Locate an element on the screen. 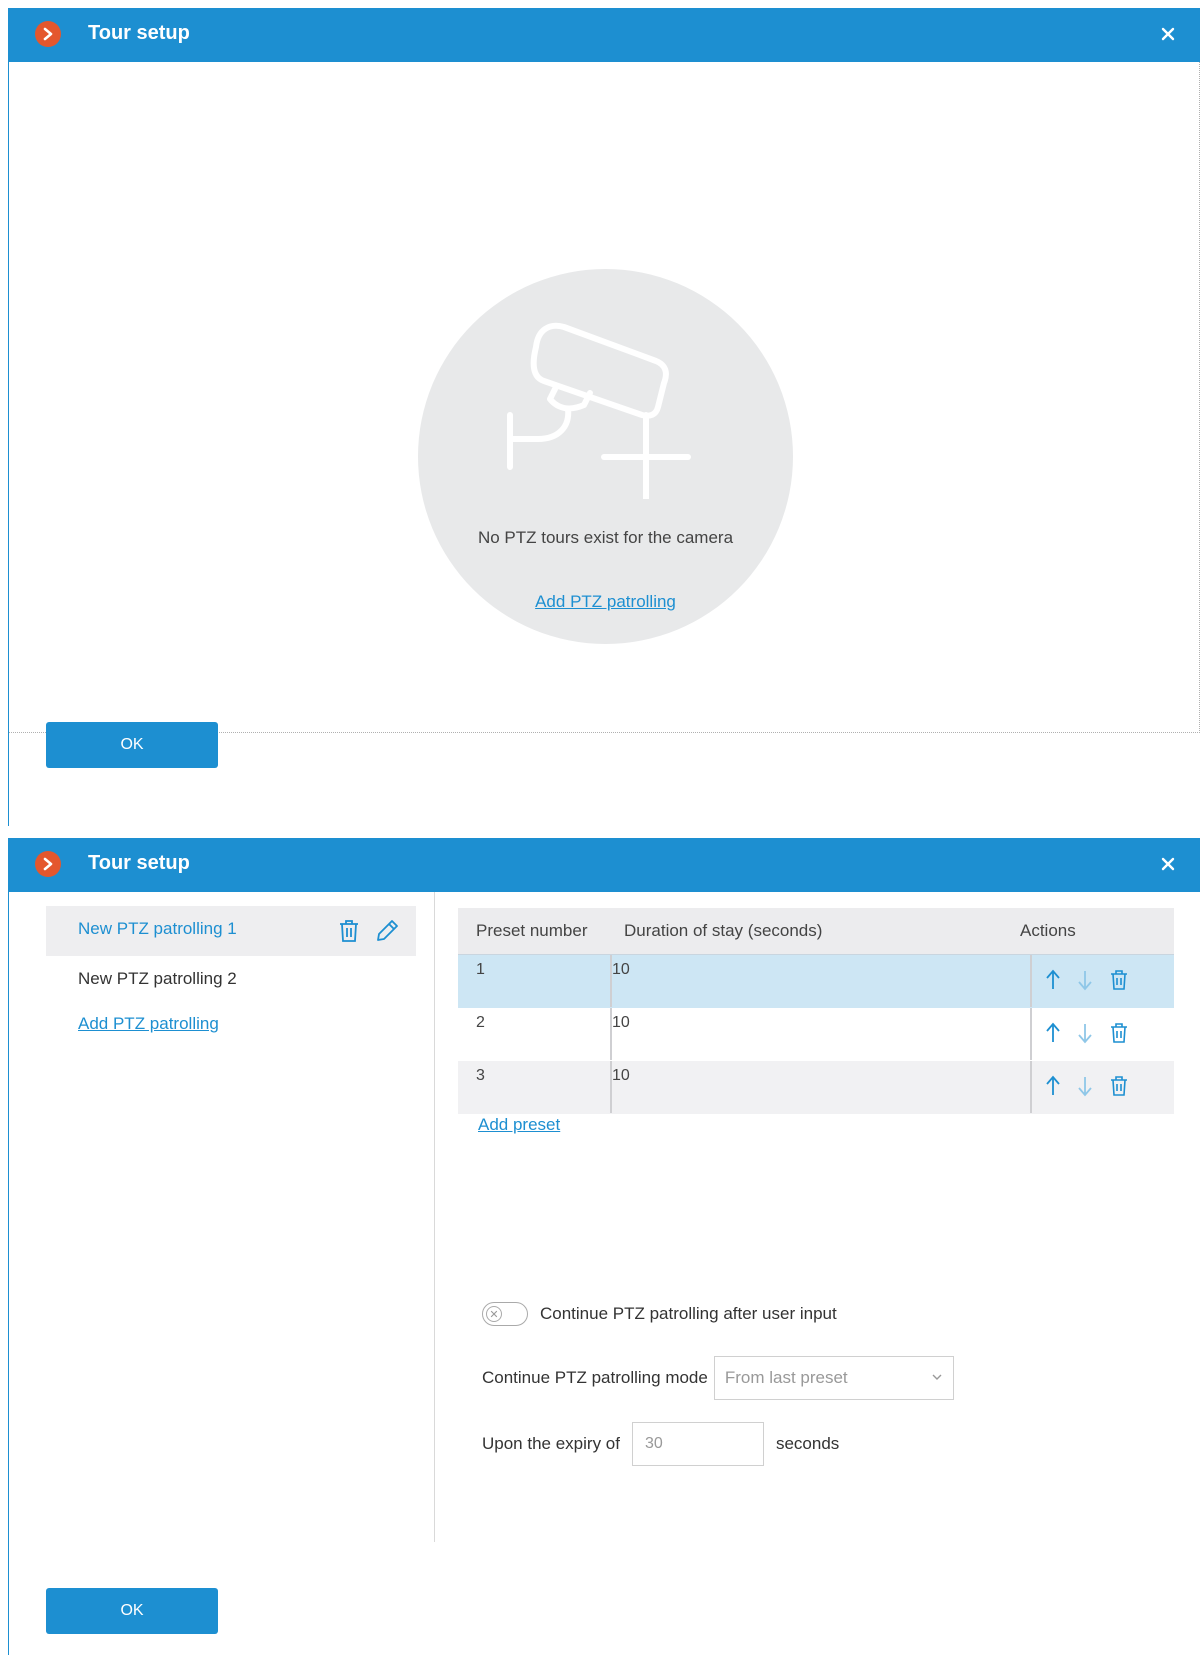 The image size is (1200, 1655). pencil-icon is located at coordinates (387, 931).